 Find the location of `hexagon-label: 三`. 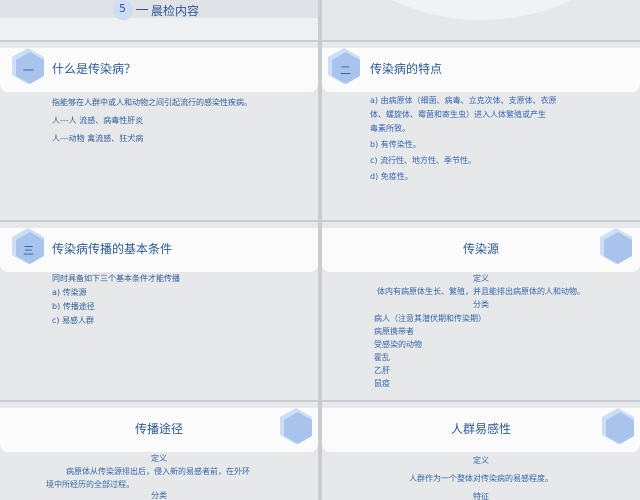

hexagon-label: 三 is located at coordinates (28, 250).